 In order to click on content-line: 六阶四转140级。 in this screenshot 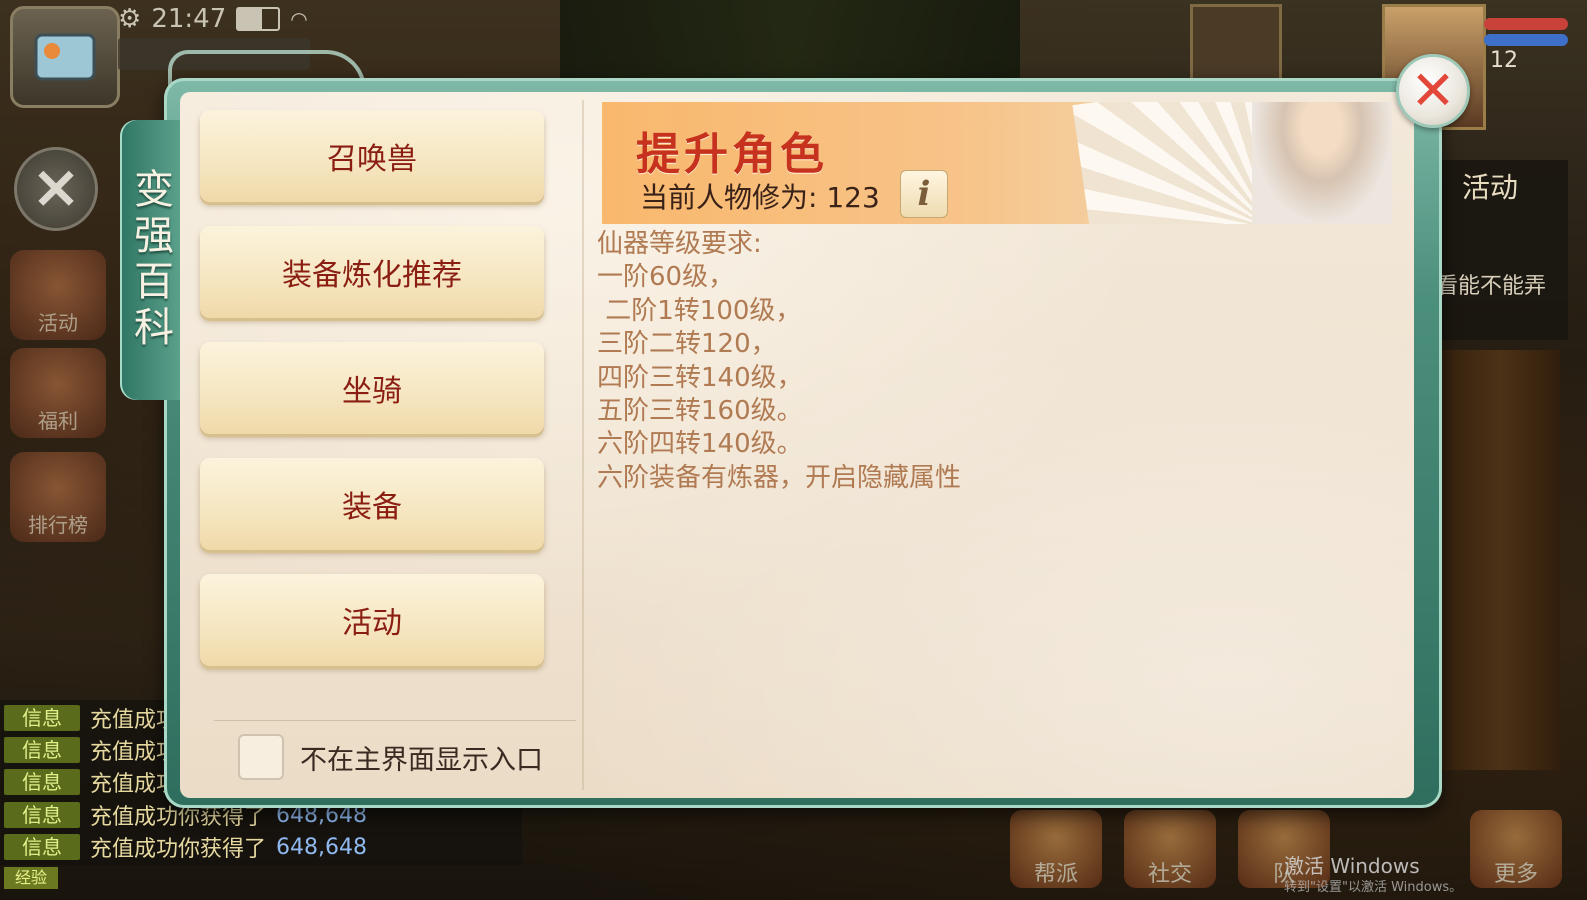, I will do `click(700, 444)`.